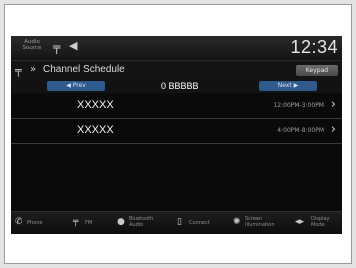 The width and height of the screenshot is (356, 268). Describe the element at coordinates (84, 69) in the screenshot. I see `page-title: Channel Schedule` at that location.